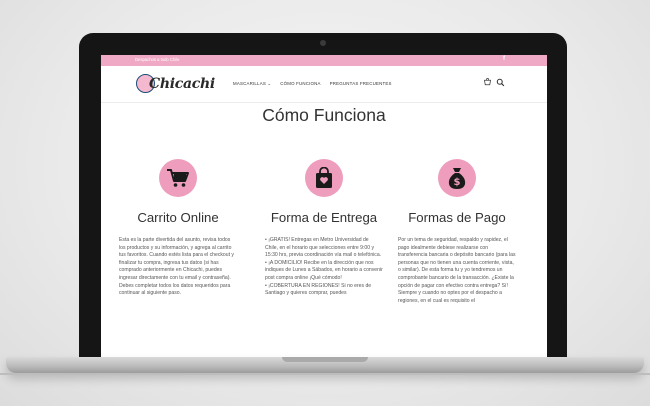  Describe the element at coordinates (324, 60) in the screenshot. I see `top-bar: Despachos a todo Chile f` at that location.